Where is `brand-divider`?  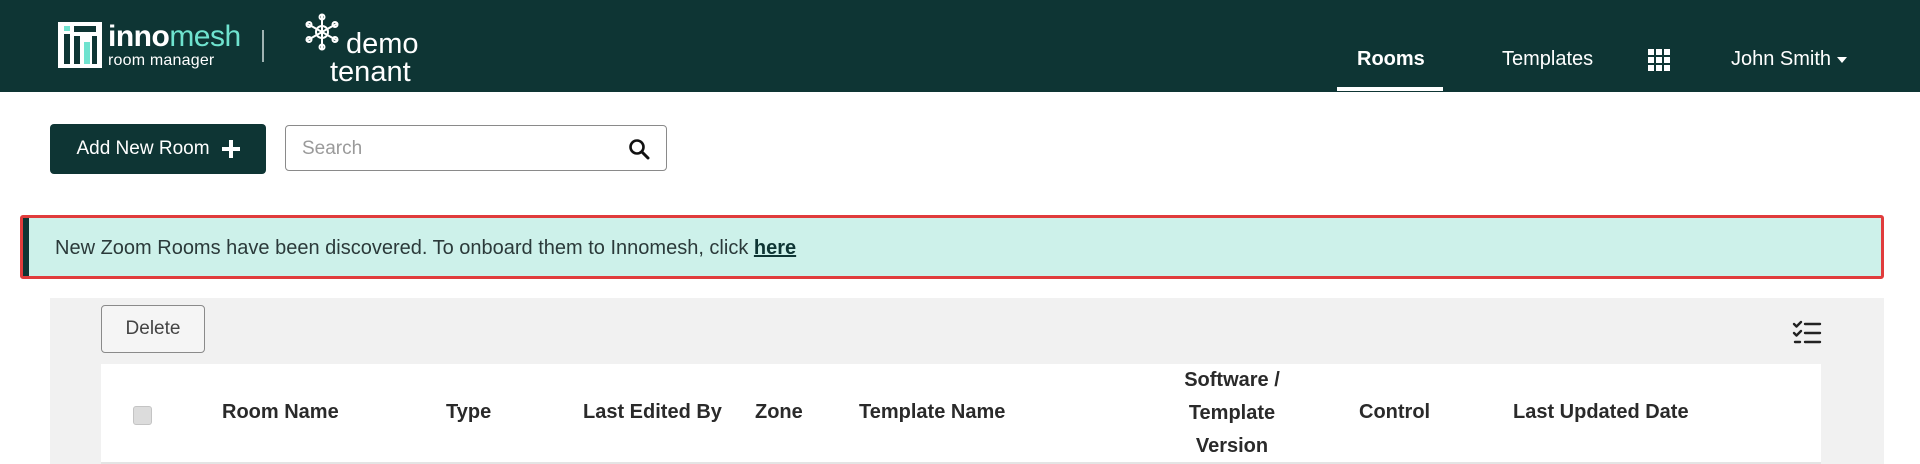 brand-divider is located at coordinates (263, 46).